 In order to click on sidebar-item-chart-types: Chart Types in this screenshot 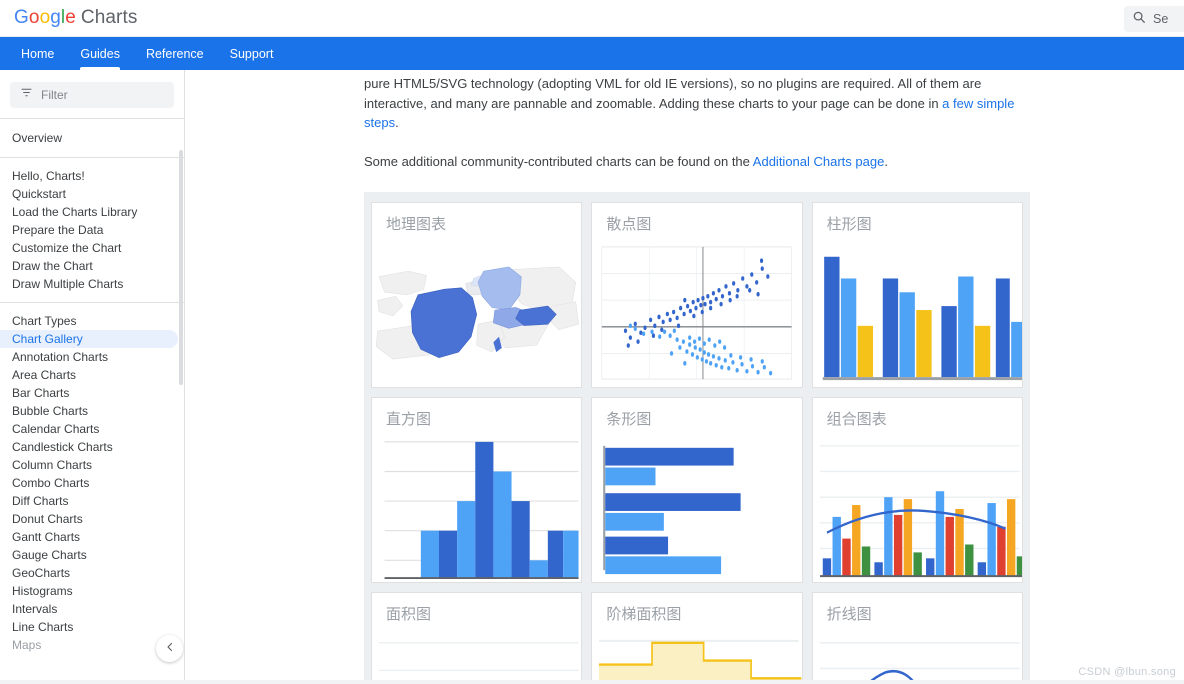, I will do `click(92, 321)`.